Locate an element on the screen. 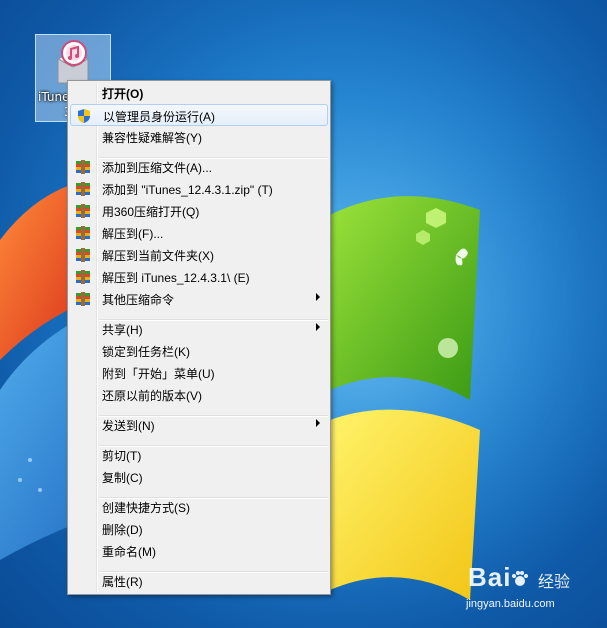  menu-item: 以管理员身份运行(A) is located at coordinates (199, 115).